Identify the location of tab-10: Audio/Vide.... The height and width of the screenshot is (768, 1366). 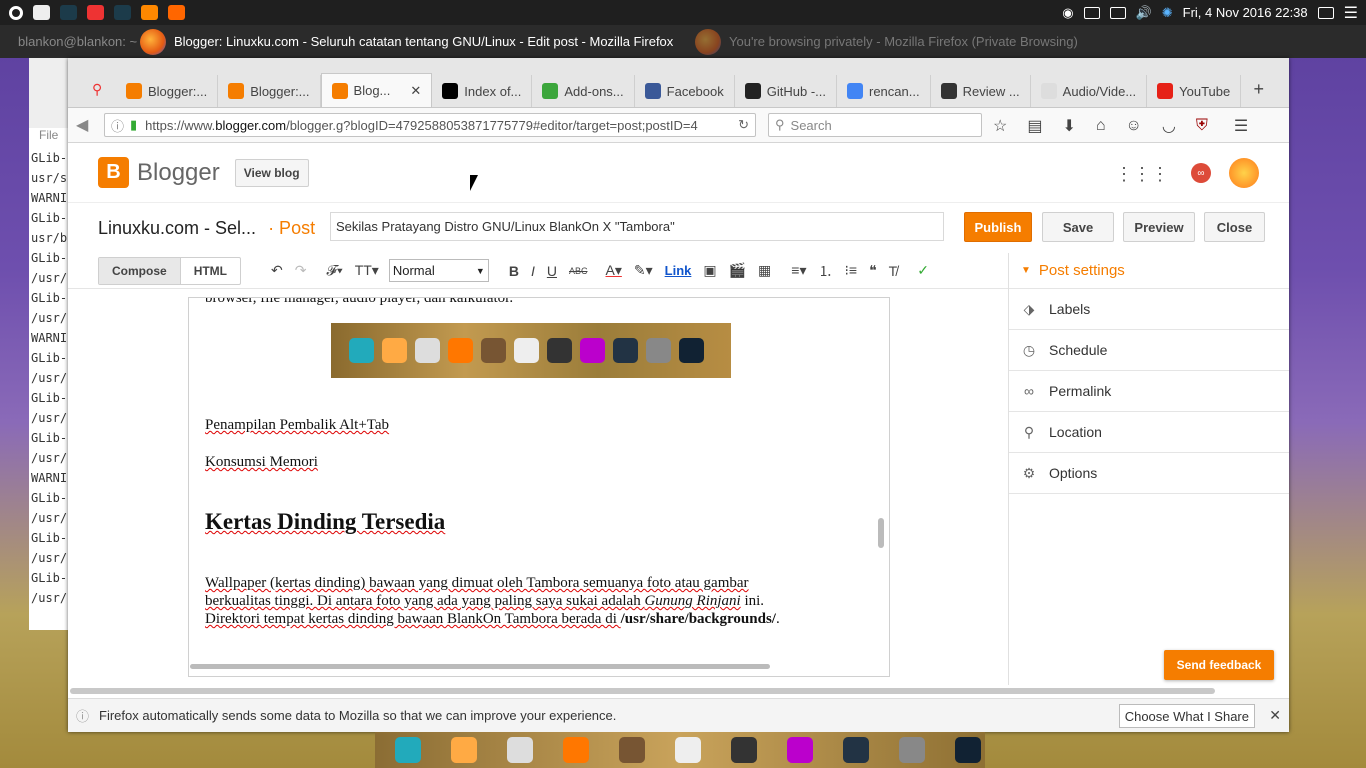
(1089, 91).